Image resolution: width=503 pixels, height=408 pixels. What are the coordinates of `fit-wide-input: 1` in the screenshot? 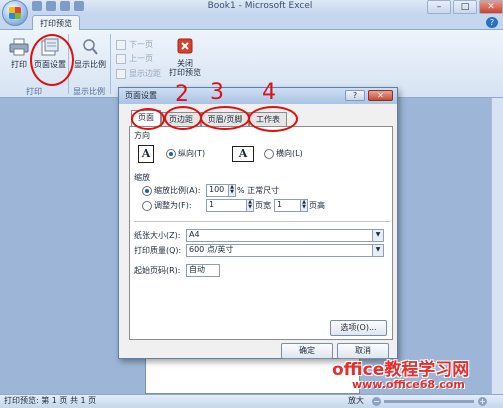 It's located at (228, 205).